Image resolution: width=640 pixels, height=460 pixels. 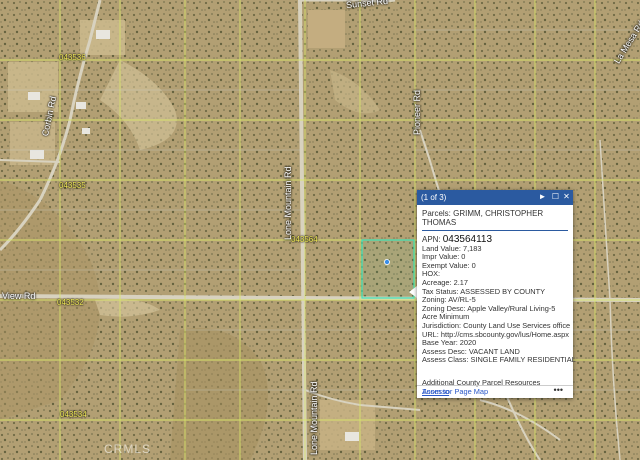 What do you see at coordinates (72, 185) in the screenshot?
I see `parcel-label: 043535` at bounding box center [72, 185].